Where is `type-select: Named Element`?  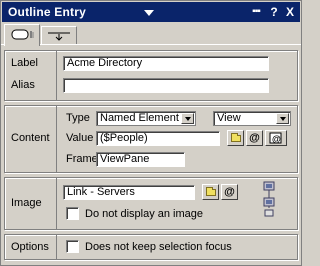
type-select: Named Element is located at coordinates (146, 118).